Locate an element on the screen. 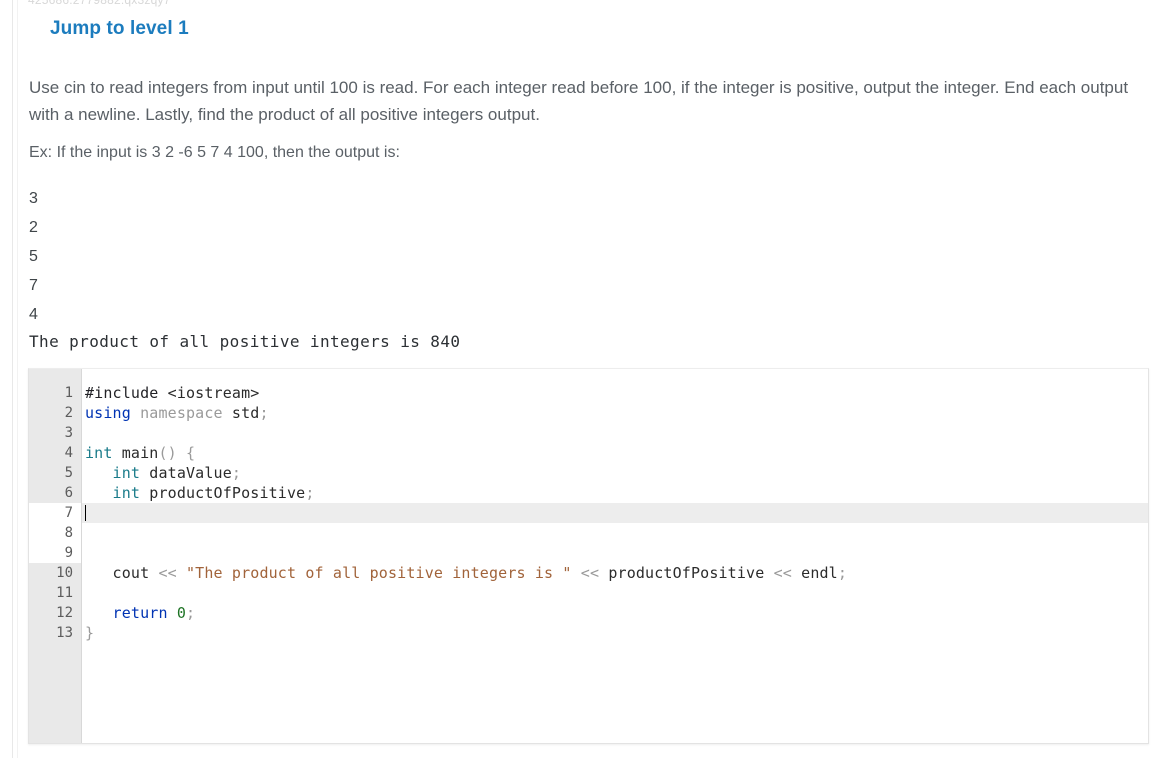 The height and width of the screenshot is (758, 1167). editor-line-source: } is located at coordinates (89, 633).